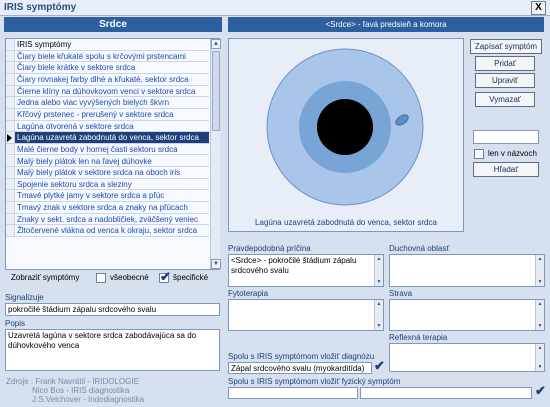 This screenshot has width=550, height=407. Describe the element at coordinates (467, 270) in the screenshot. I see `spiritual-field: ▲ ▼` at that location.